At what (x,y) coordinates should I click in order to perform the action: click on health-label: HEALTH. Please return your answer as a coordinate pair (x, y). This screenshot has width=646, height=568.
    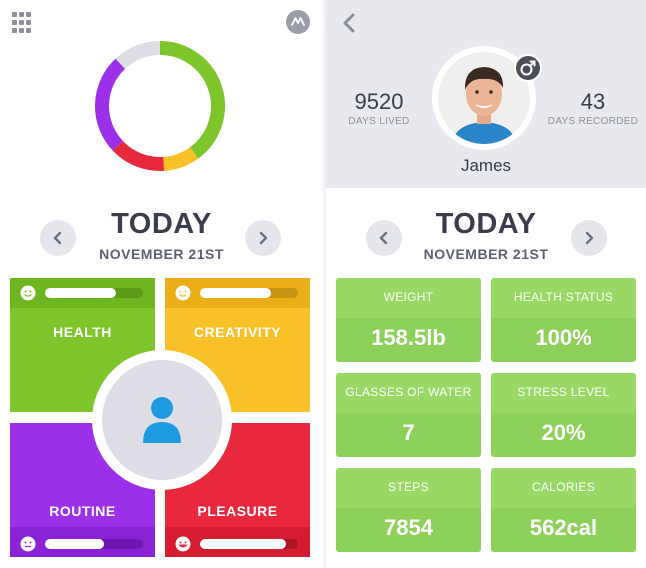
    Looking at the image, I should click on (82, 332).